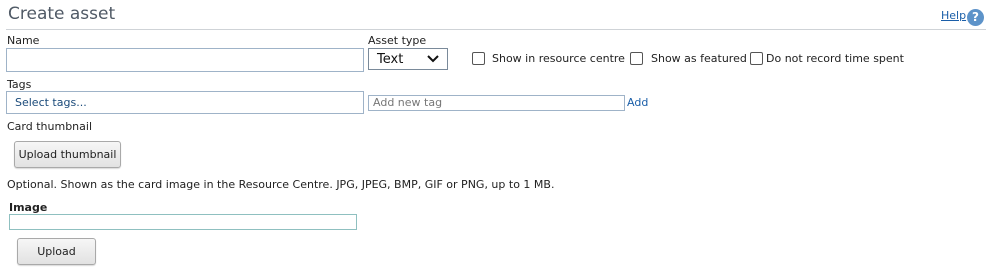 The width and height of the screenshot is (993, 272). I want to click on asset-type-select: Text, so click(408, 59).